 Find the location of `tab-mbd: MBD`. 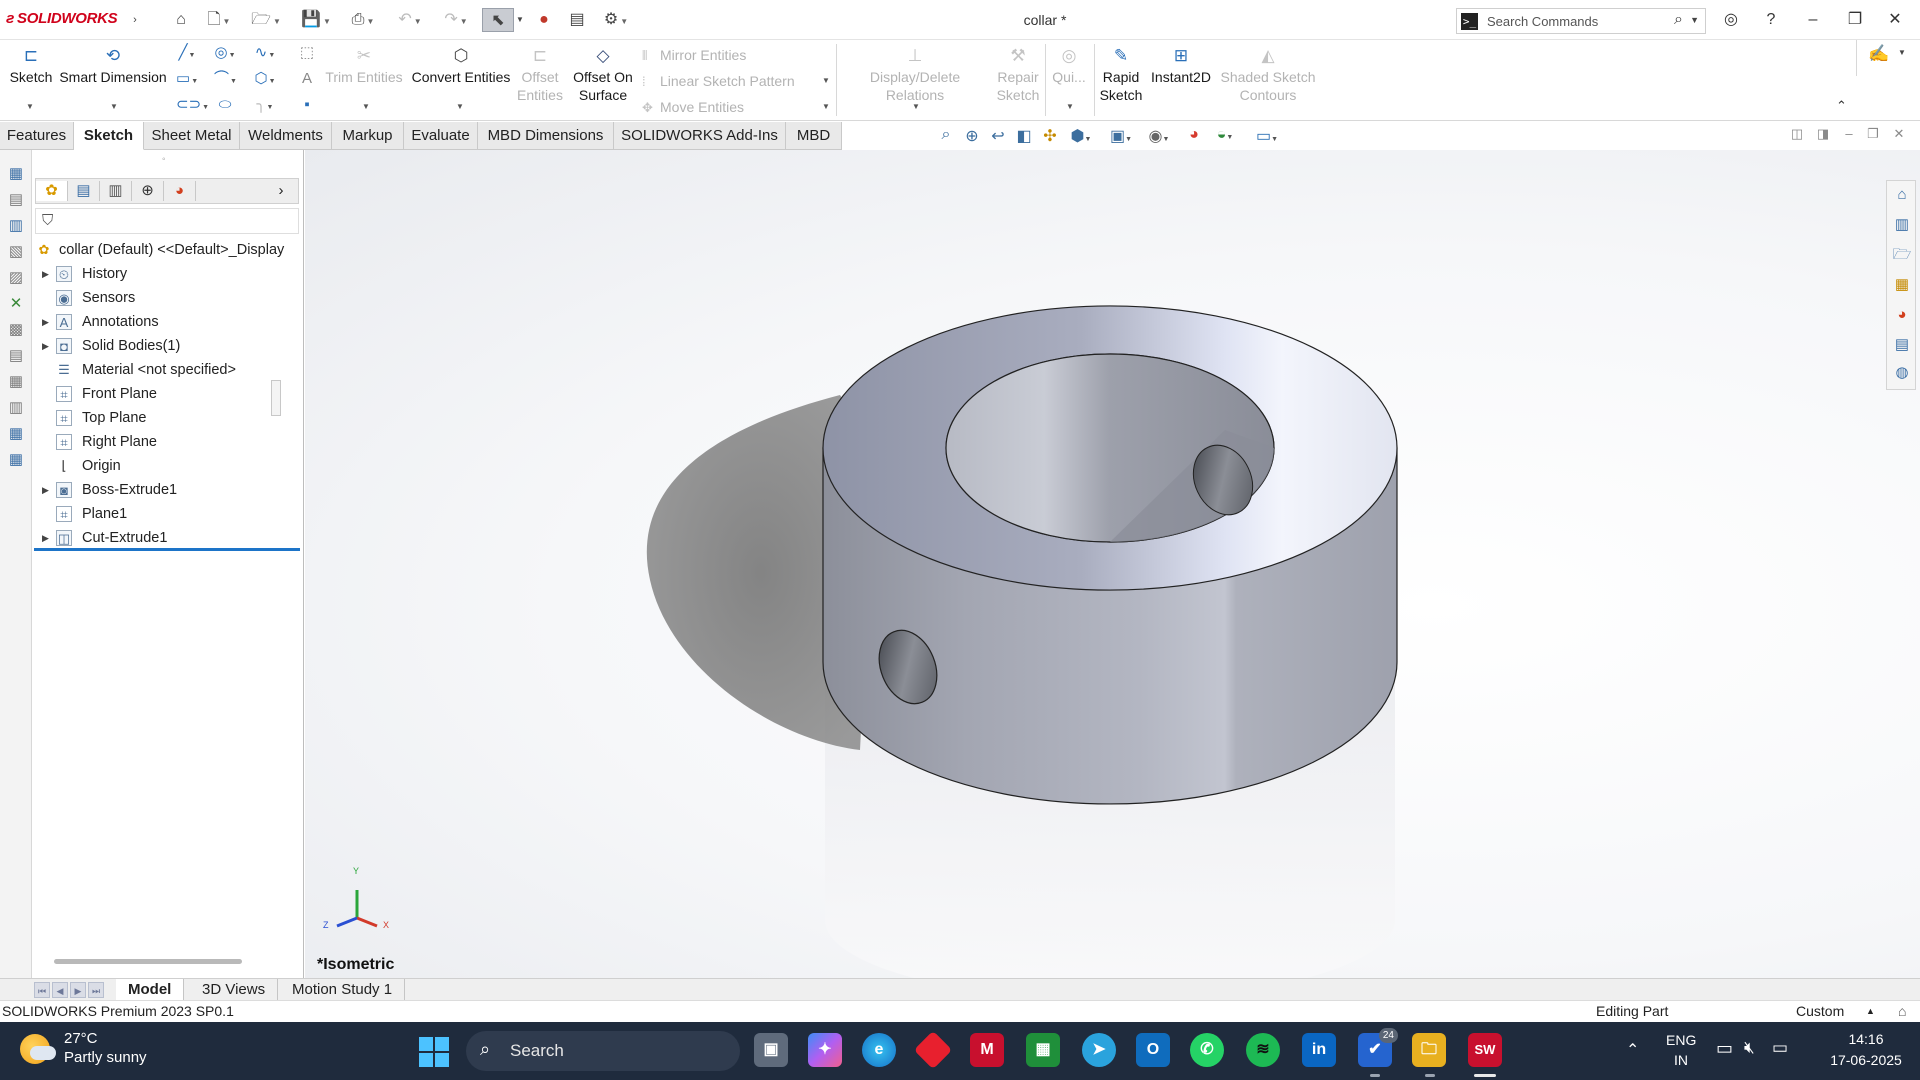

tab-mbd: MBD is located at coordinates (814, 136).